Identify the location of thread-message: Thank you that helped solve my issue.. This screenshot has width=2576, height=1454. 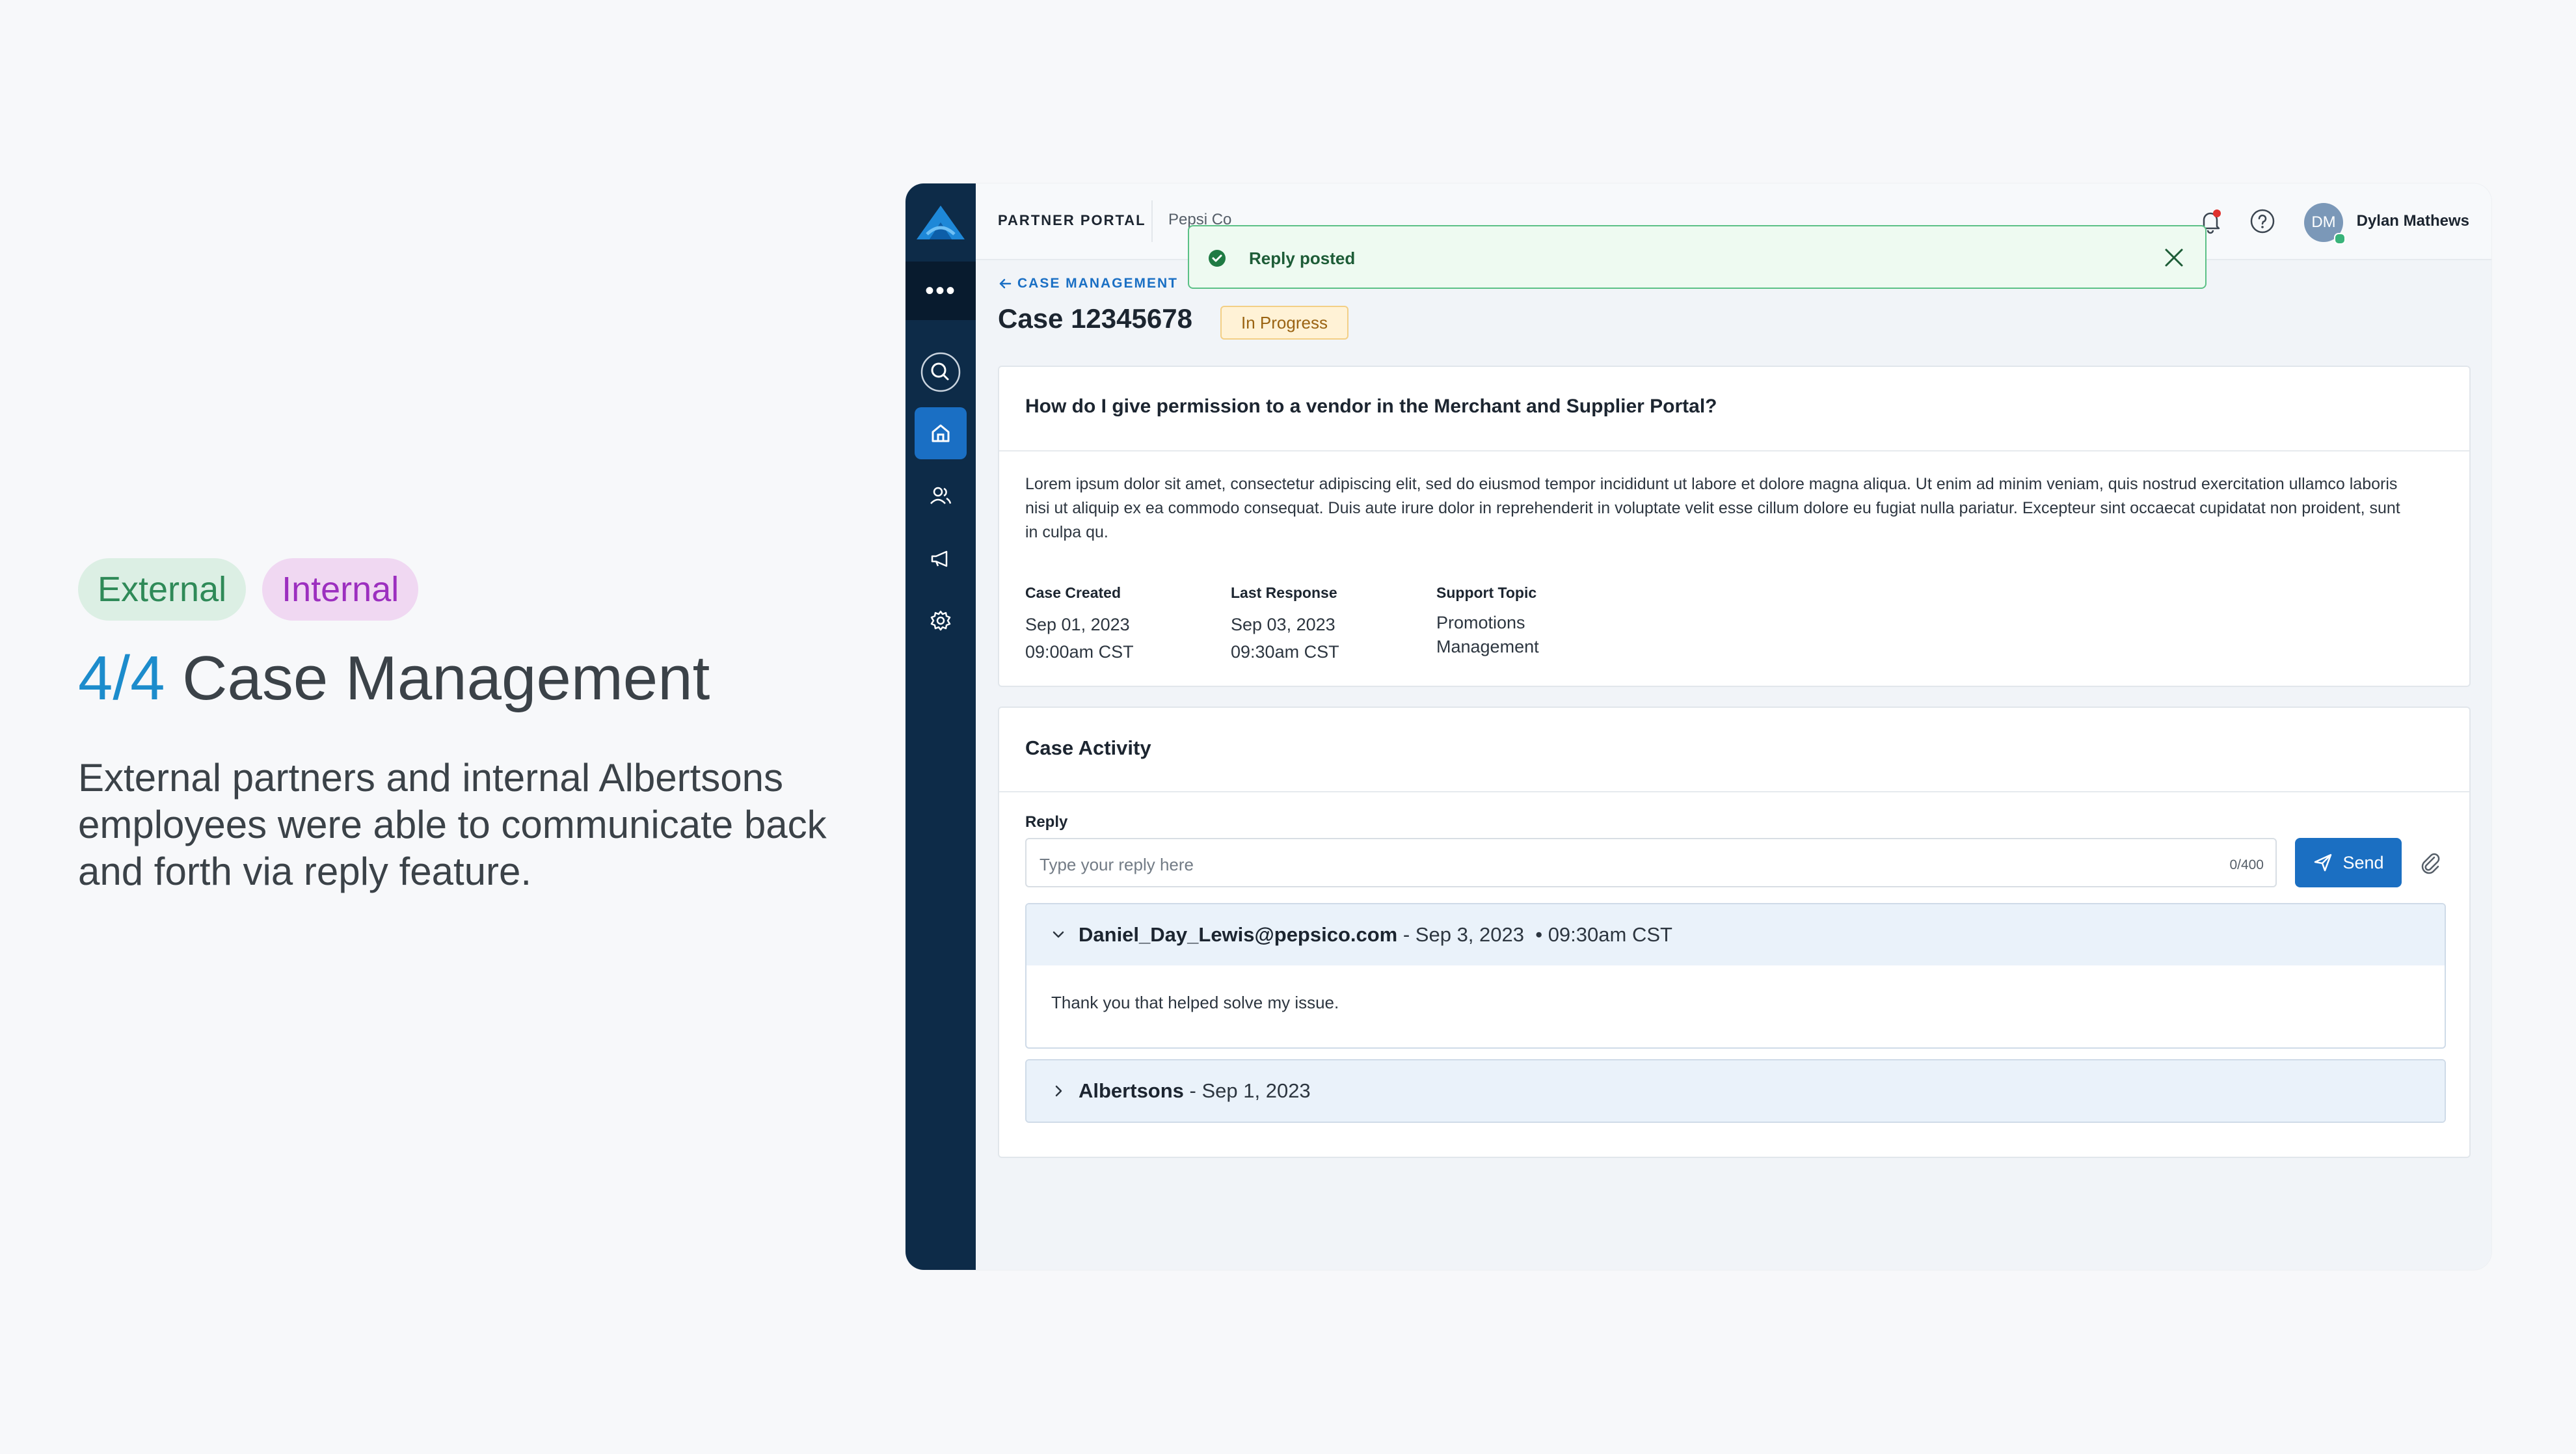
(1195, 1003).